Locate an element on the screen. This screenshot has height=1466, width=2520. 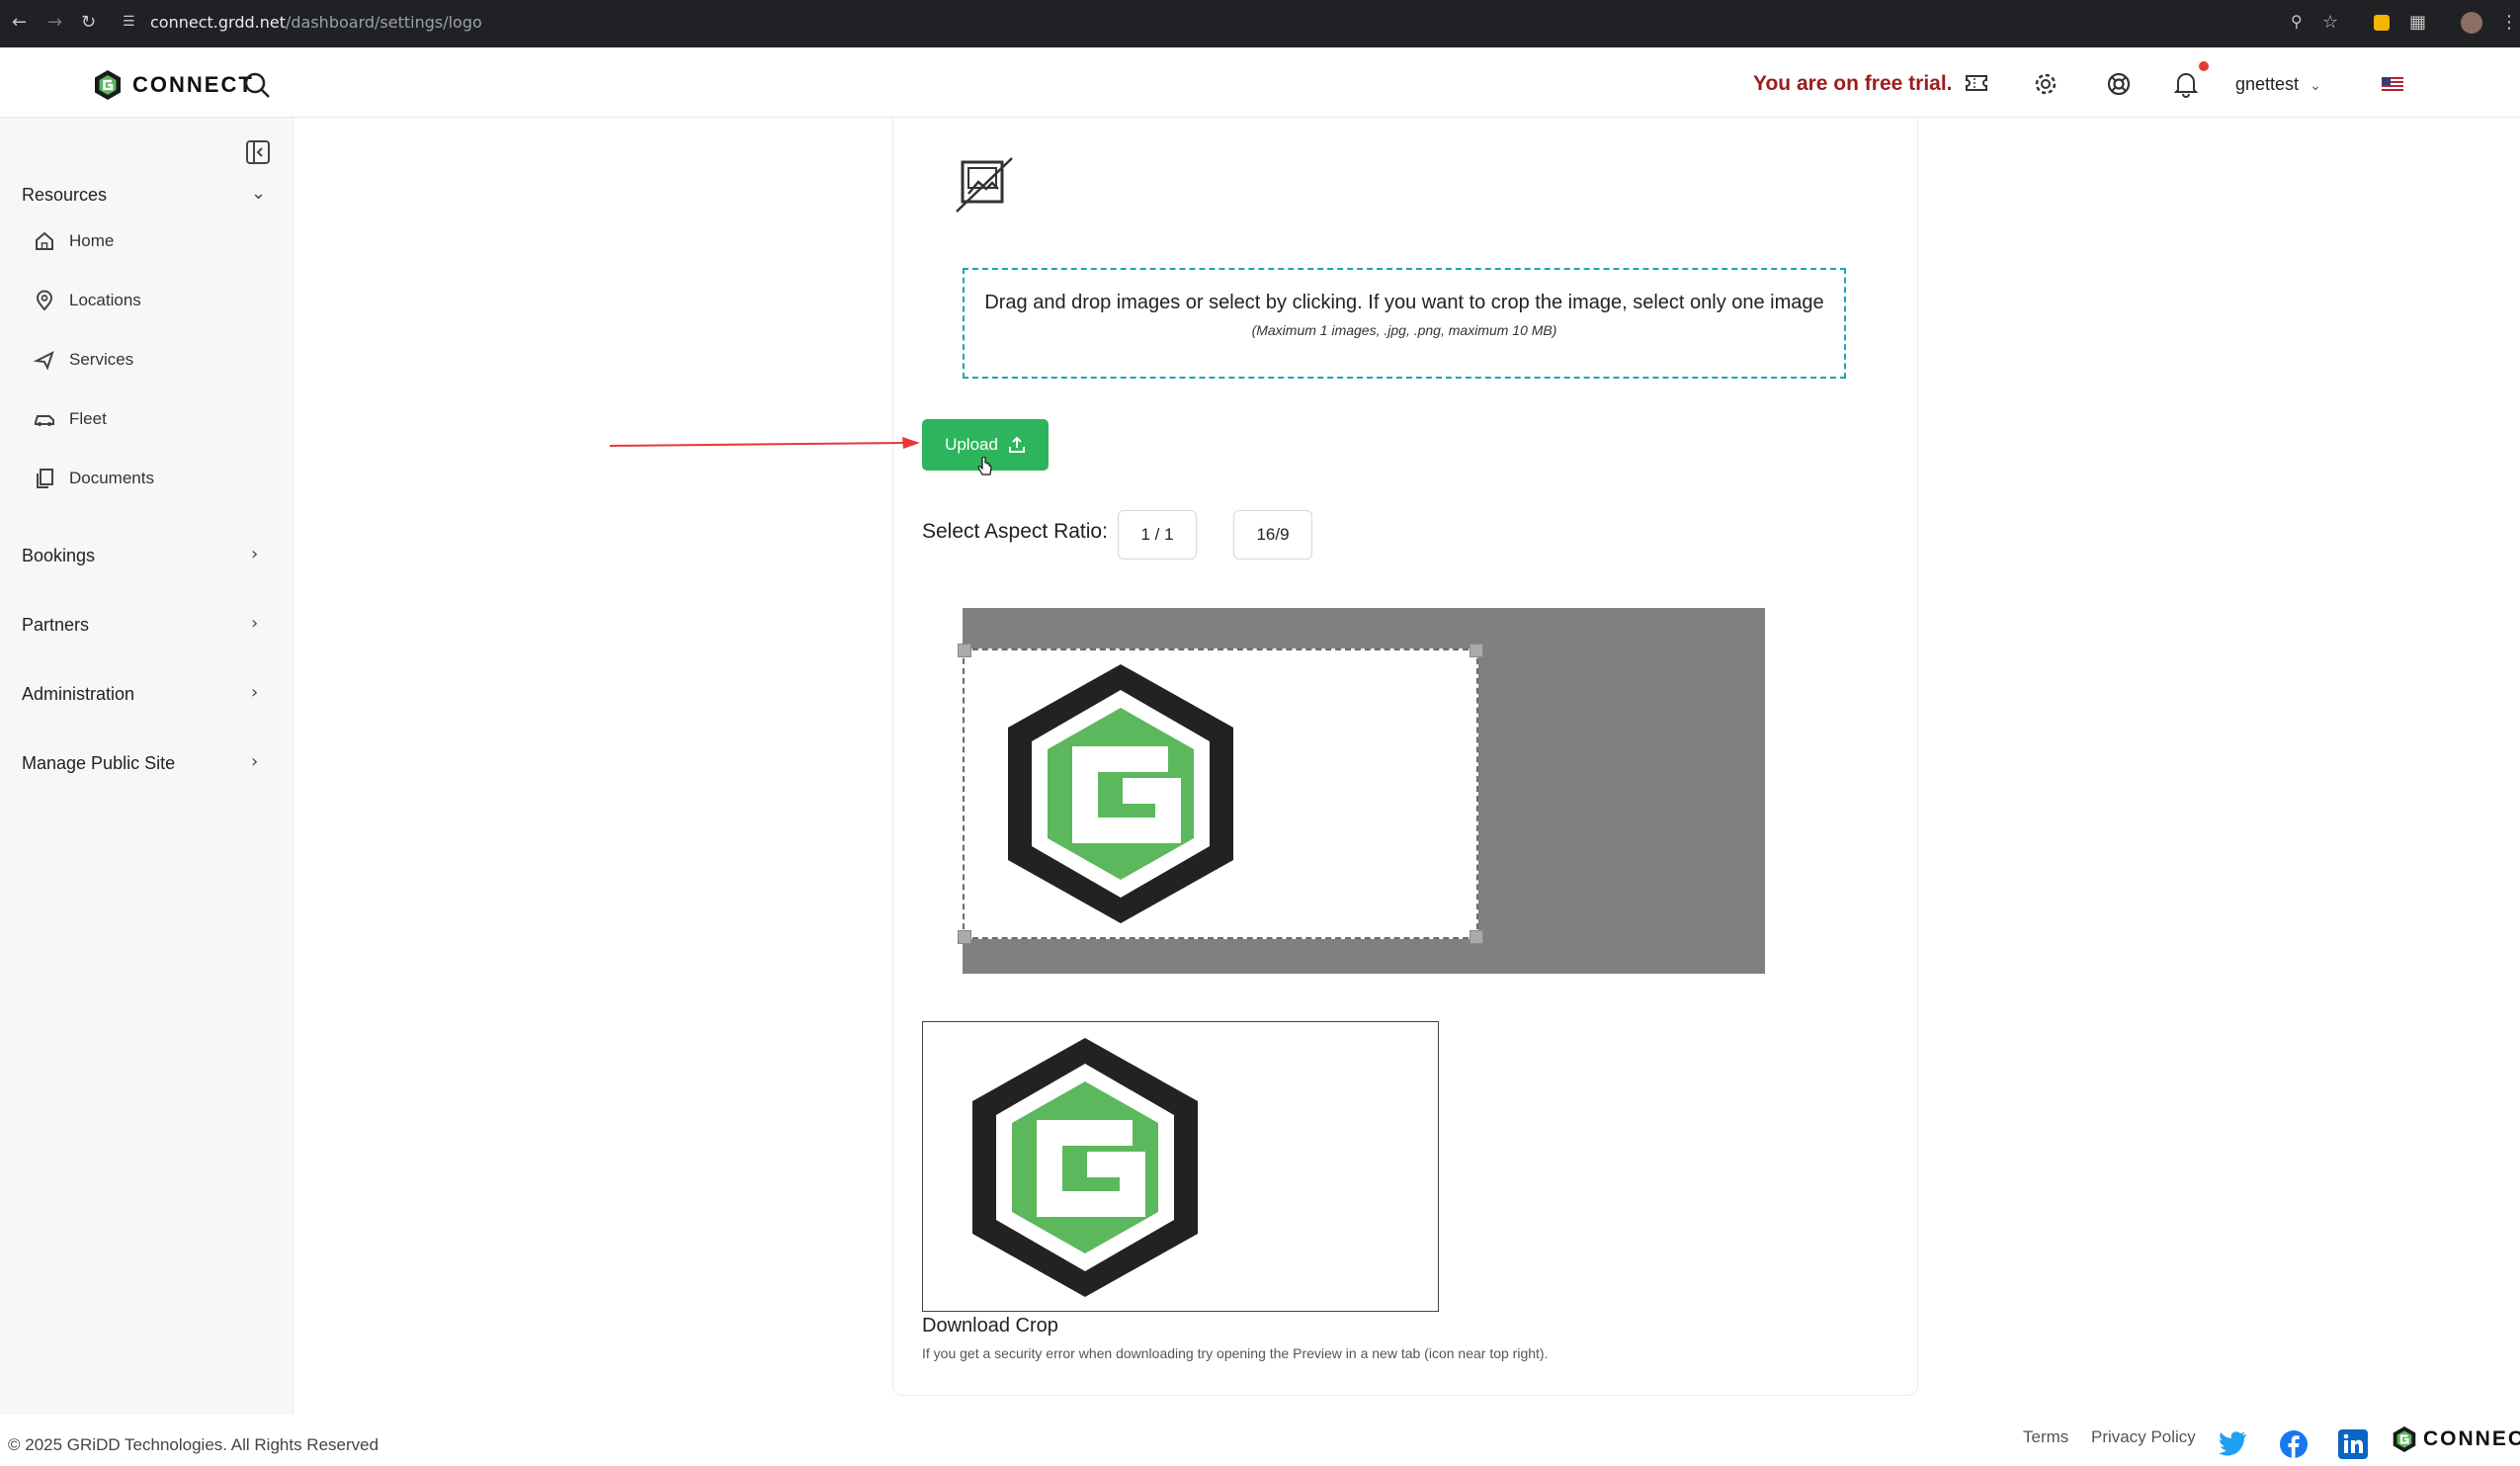
sidebar-item-services: Services is located at coordinates (83, 360).